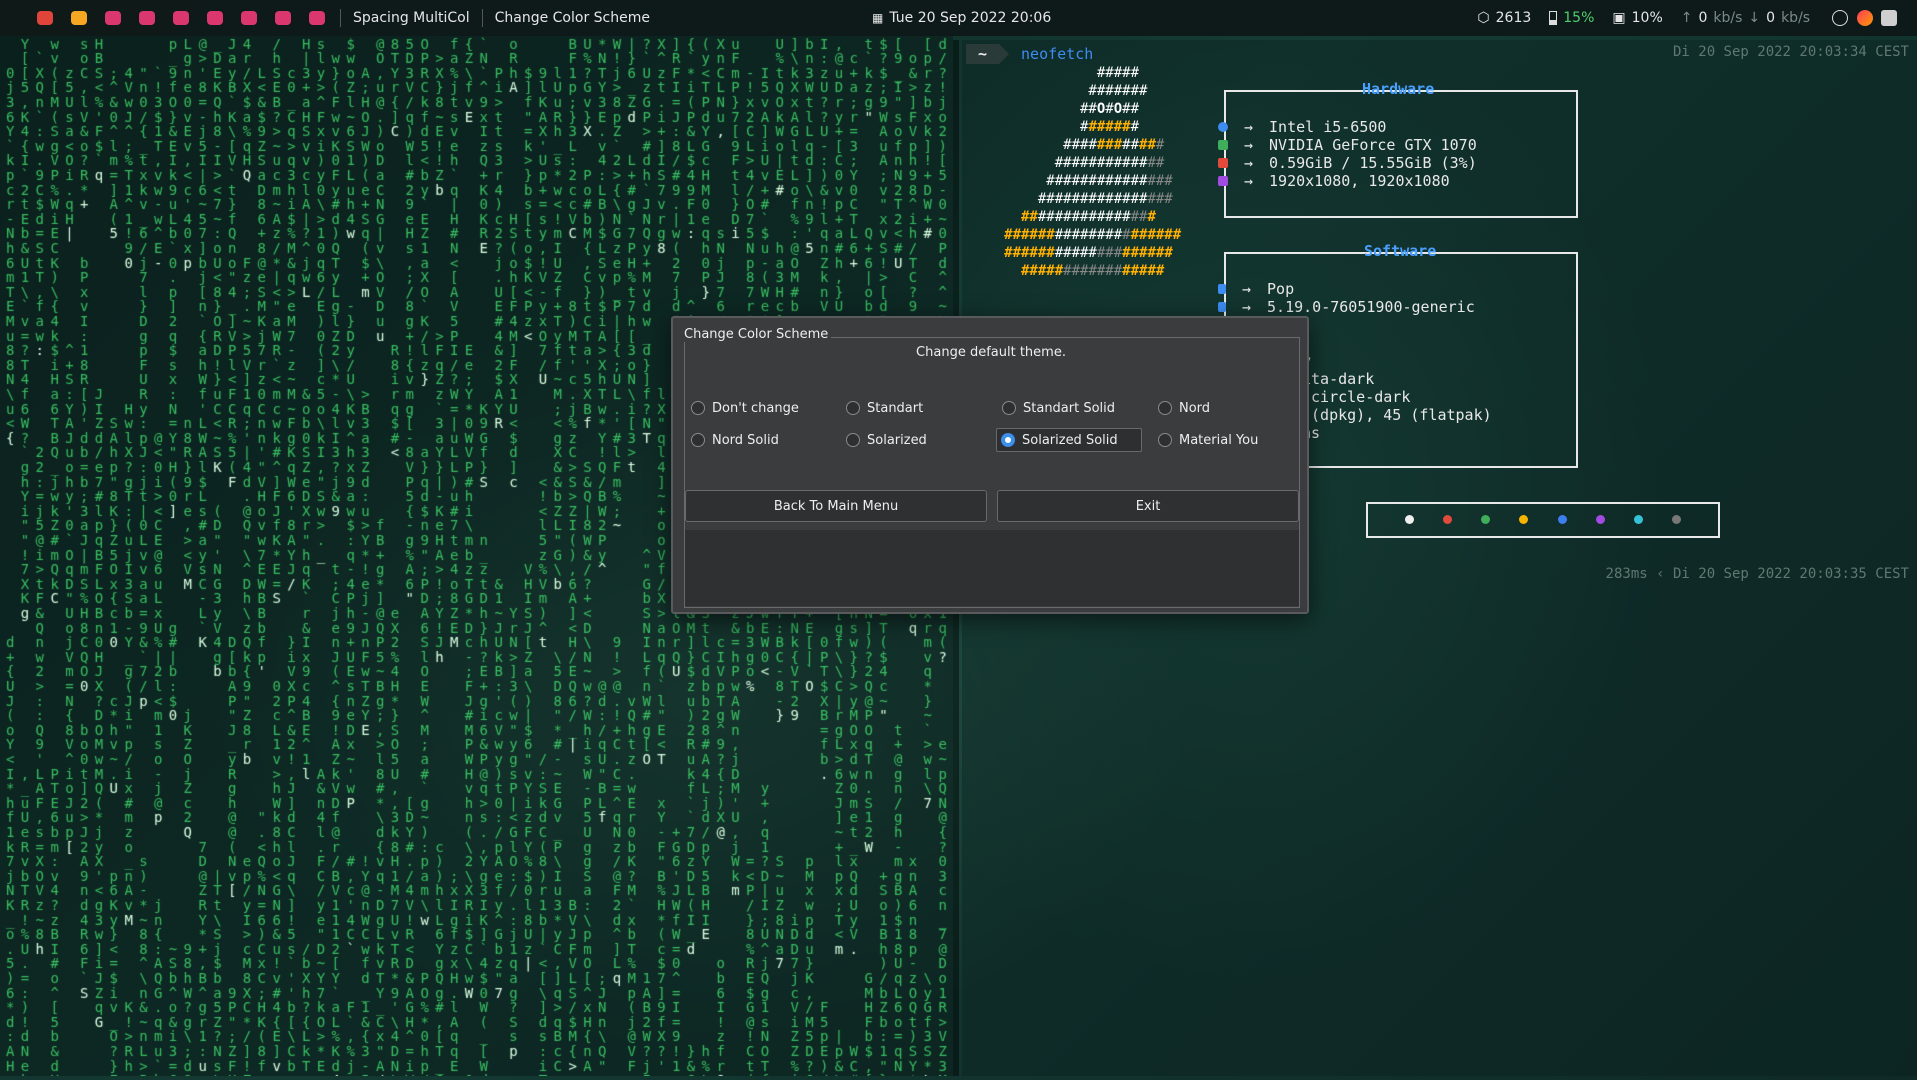 Image resolution: width=1917 pixels, height=1080 pixels. What do you see at coordinates (1223, 145) in the screenshot?
I see `gpu-icon` at bounding box center [1223, 145].